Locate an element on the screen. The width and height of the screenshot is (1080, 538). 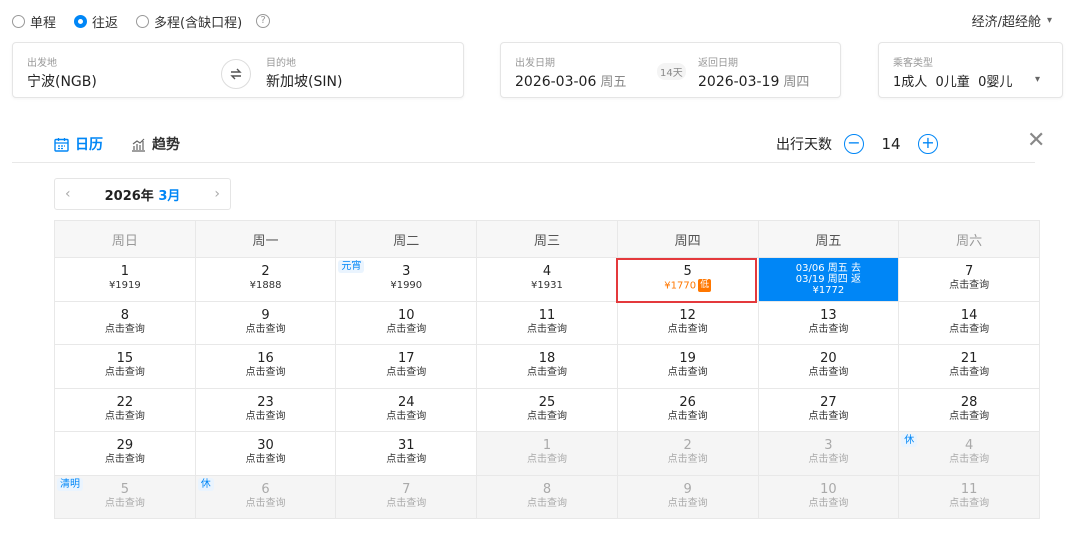
trip-type-multi-radio: 多程(含缺口程) is located at coordinates (189, 21).